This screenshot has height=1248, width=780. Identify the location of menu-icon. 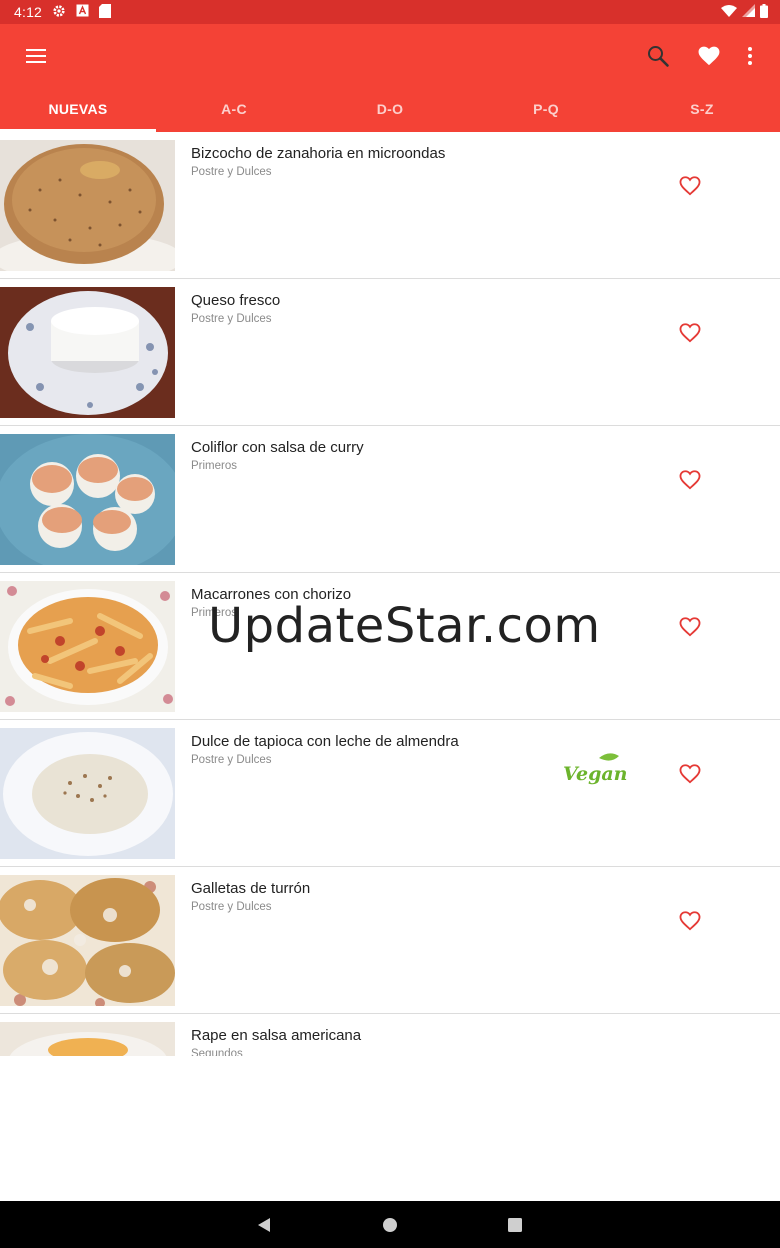
(36, 56).